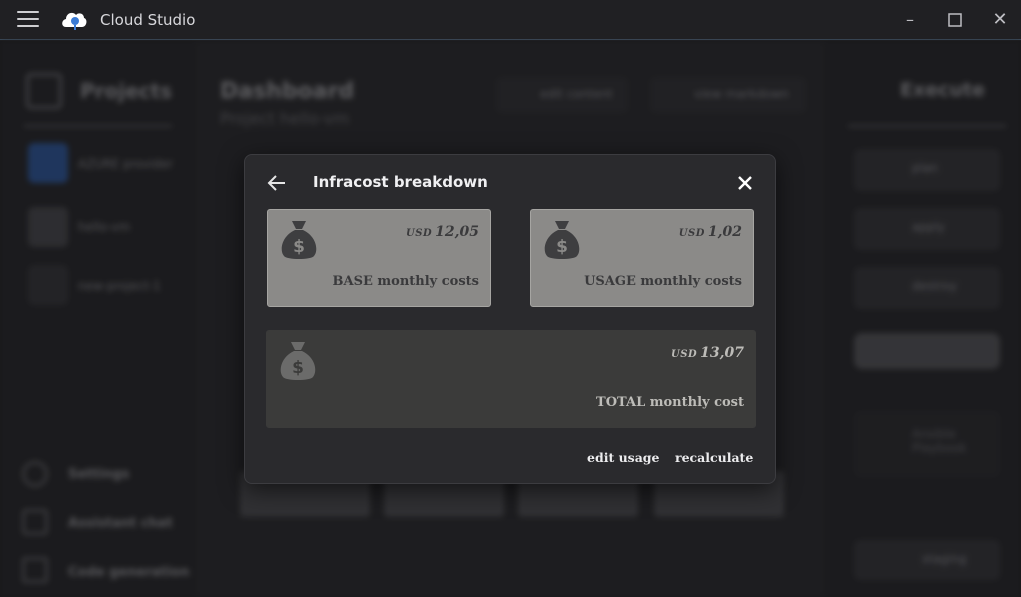 This screenshot has width=1021, height=597. I want to click on base-cost-card: $ USD 12,05 BASE monthly costs, so click(379, 258).